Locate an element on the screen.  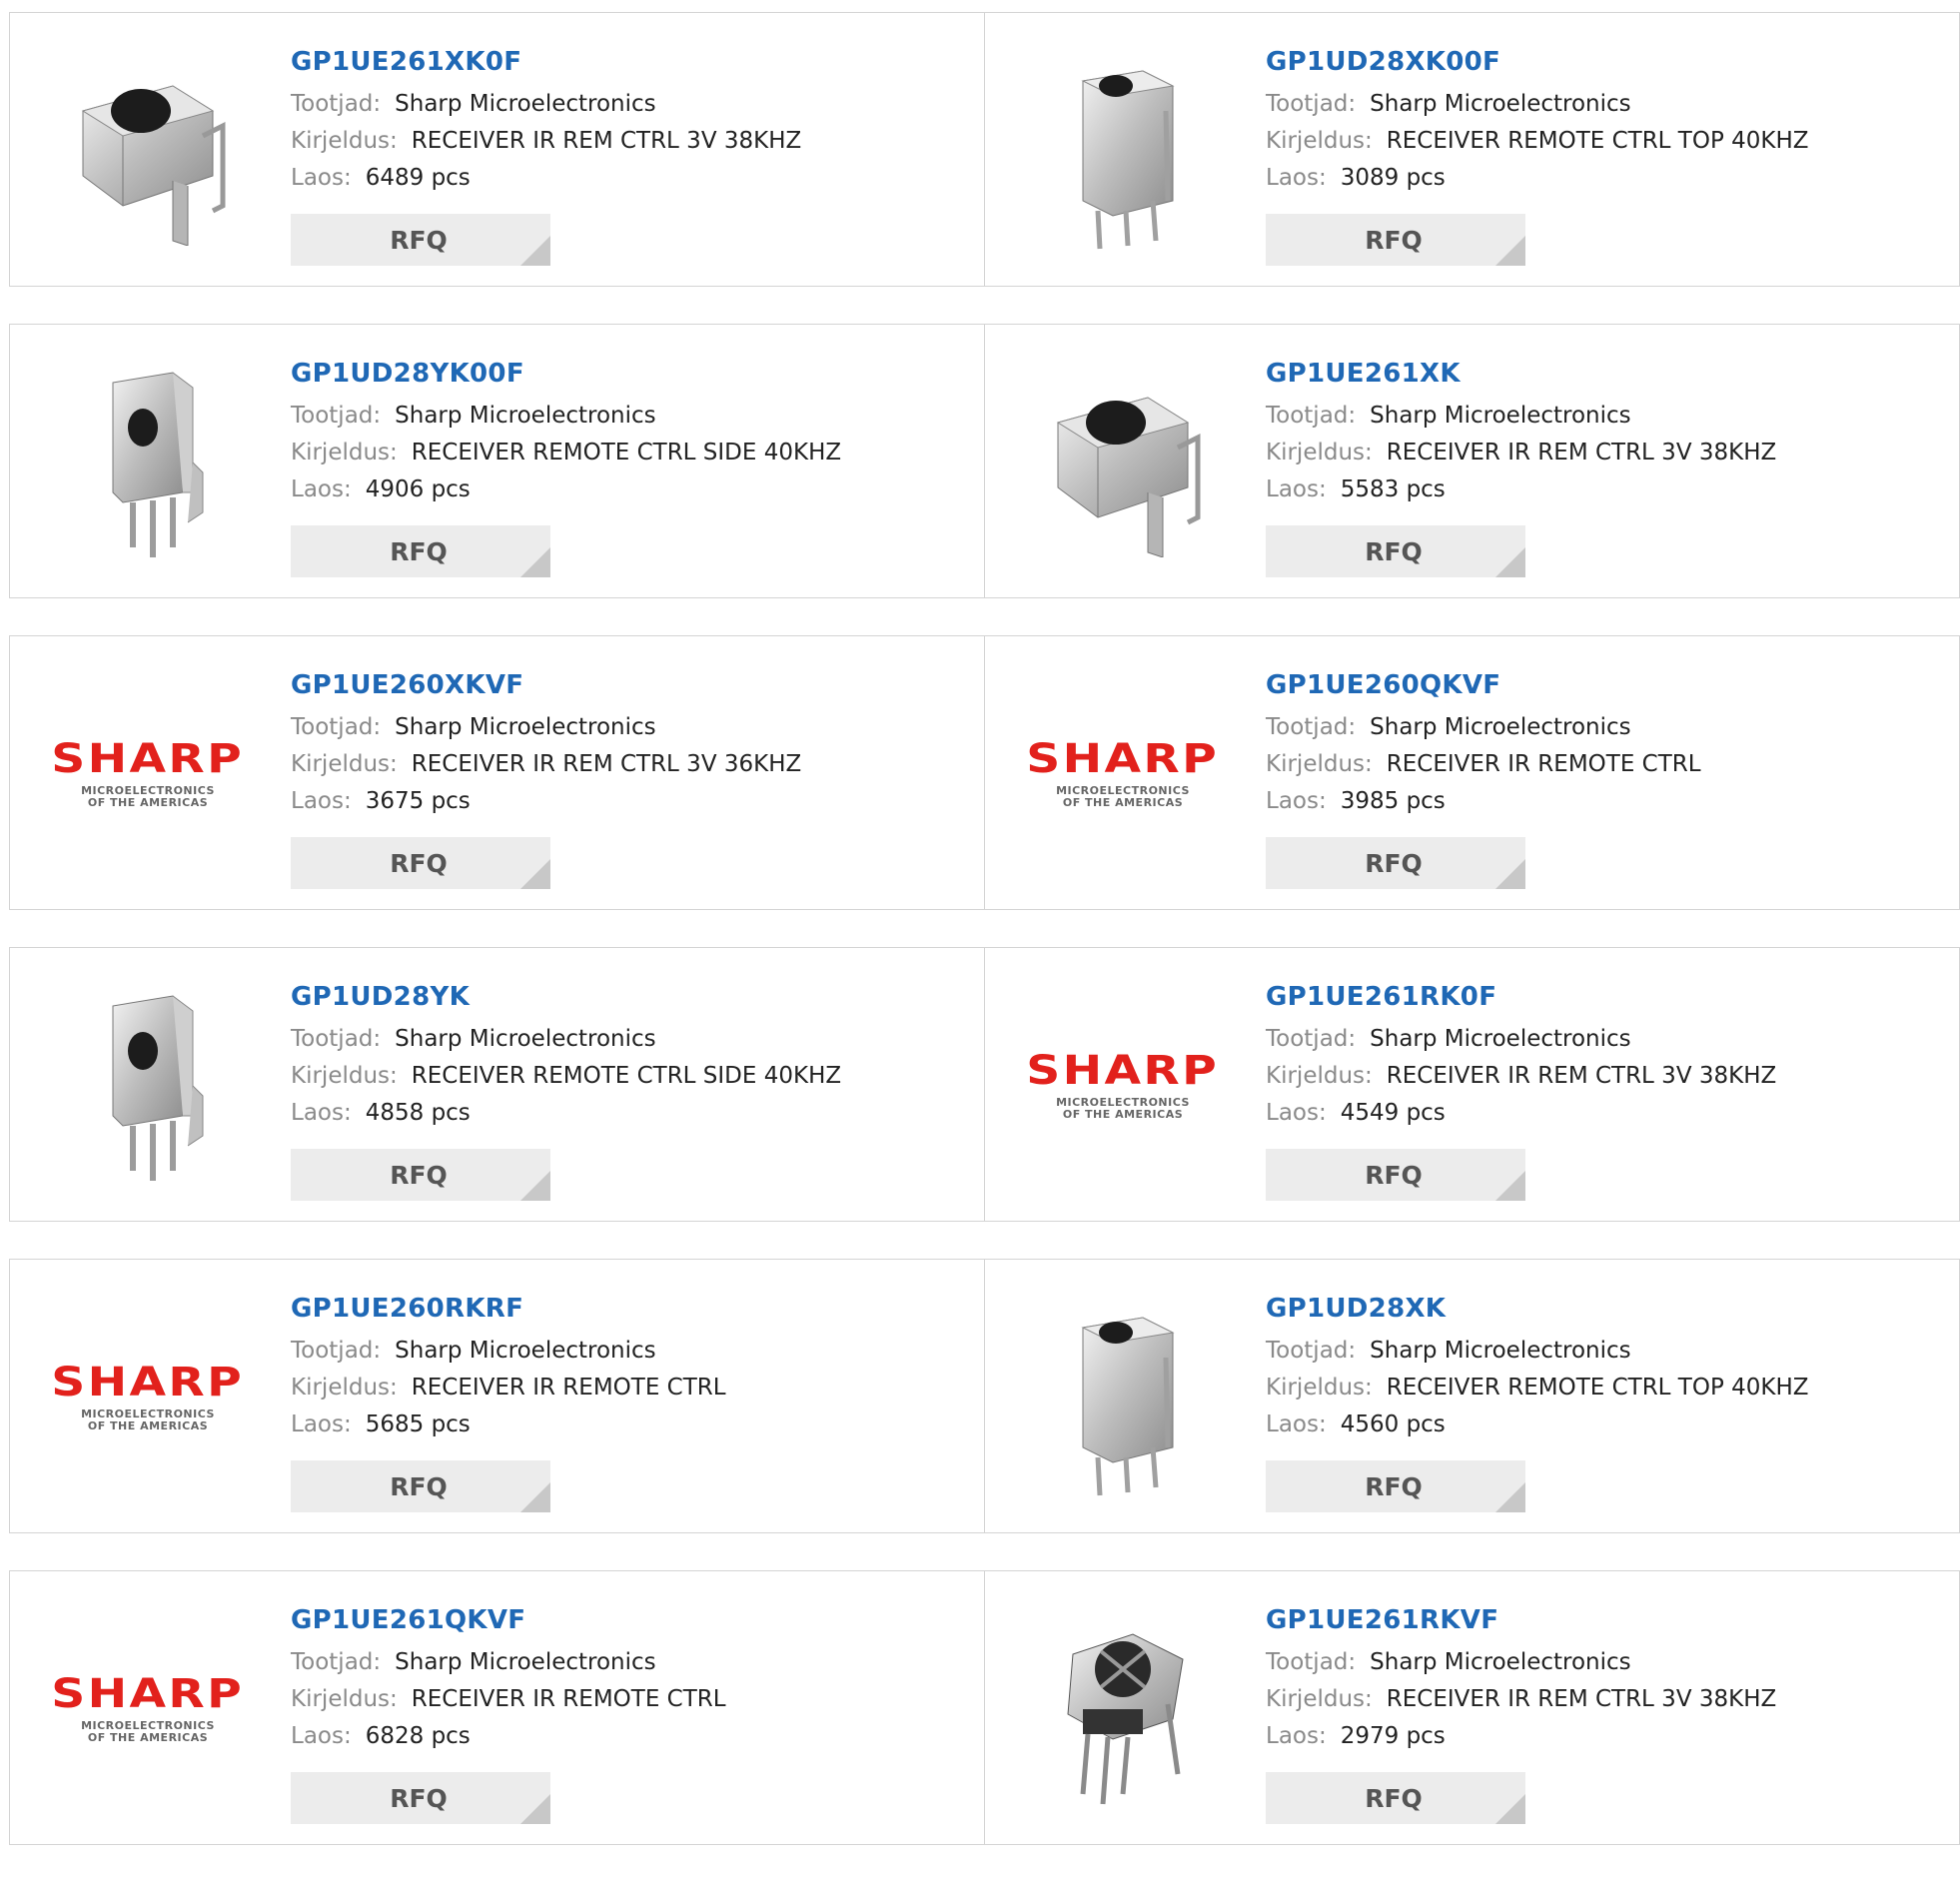
stock-line: Laos: 4858 pcs is located at coordinates (632, 1113).